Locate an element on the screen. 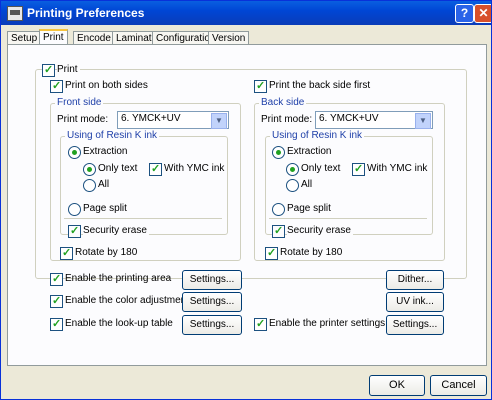 This screenshot has width=492, height=400. lookup-table-checkbox is located at coordinates (56, 324).